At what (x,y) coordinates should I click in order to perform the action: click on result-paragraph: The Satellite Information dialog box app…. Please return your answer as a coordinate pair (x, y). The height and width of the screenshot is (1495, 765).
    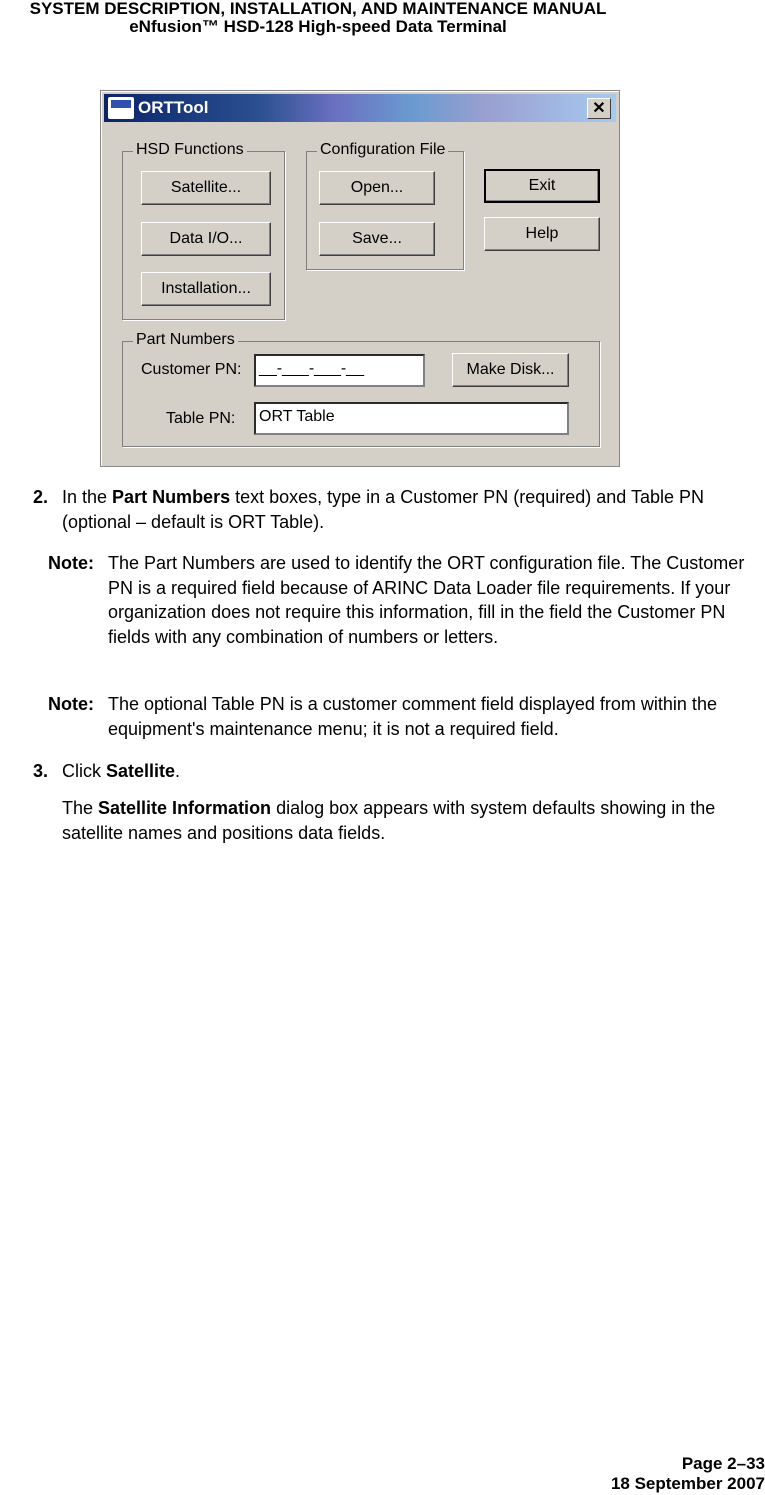
    Looking at the image, I should click on (412, 820).